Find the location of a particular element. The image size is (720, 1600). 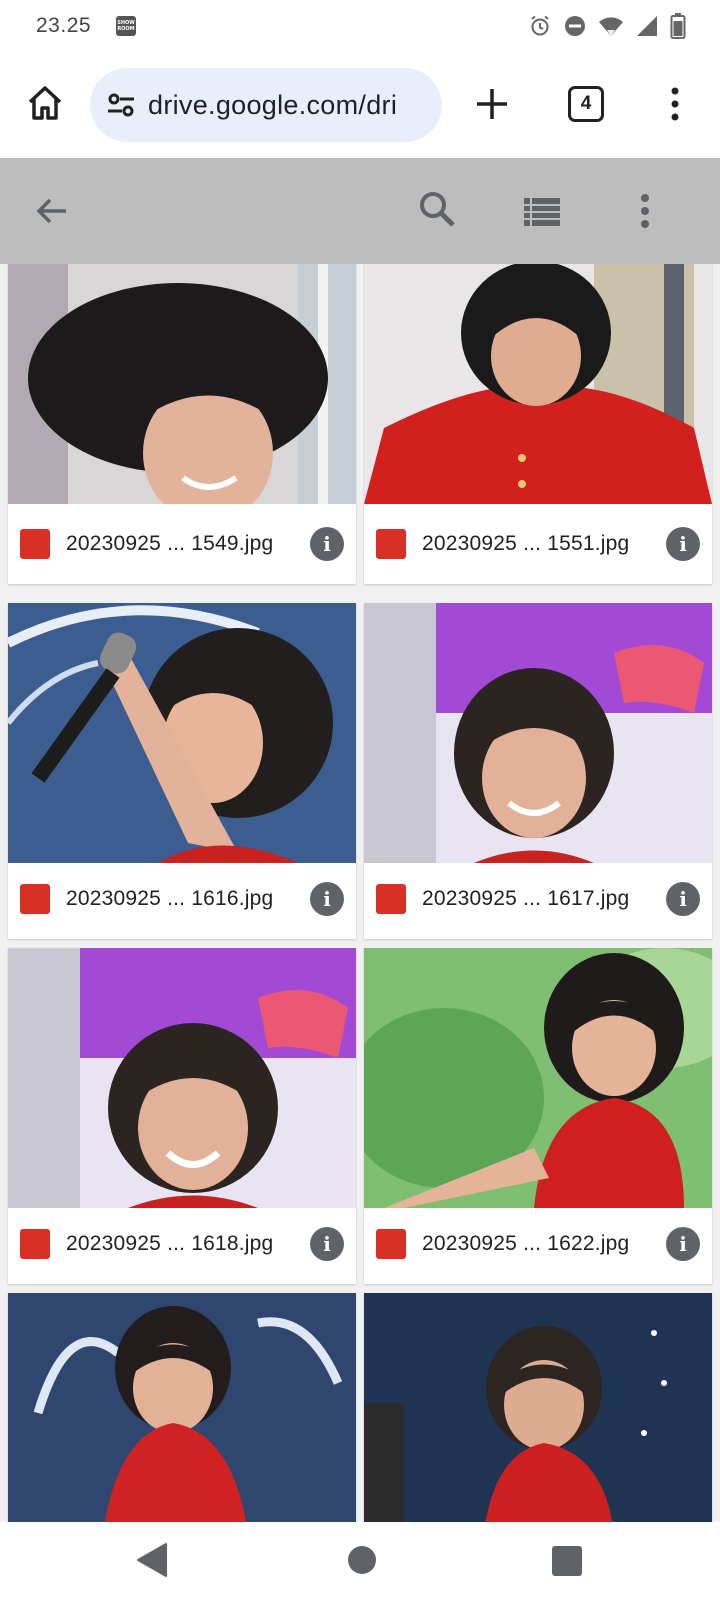

tab-count: 4 is located at coordinates (586, 103).